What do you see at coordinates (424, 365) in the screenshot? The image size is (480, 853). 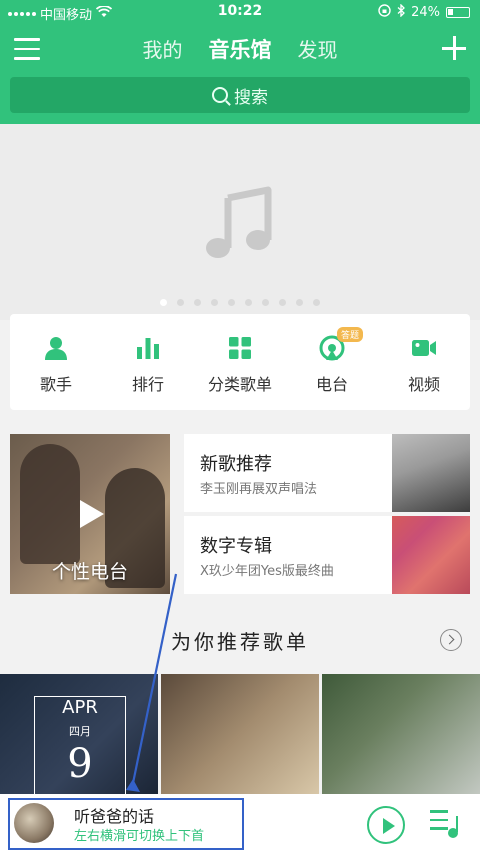 I see `category-video: 视频` at bounding box center [424, 365].